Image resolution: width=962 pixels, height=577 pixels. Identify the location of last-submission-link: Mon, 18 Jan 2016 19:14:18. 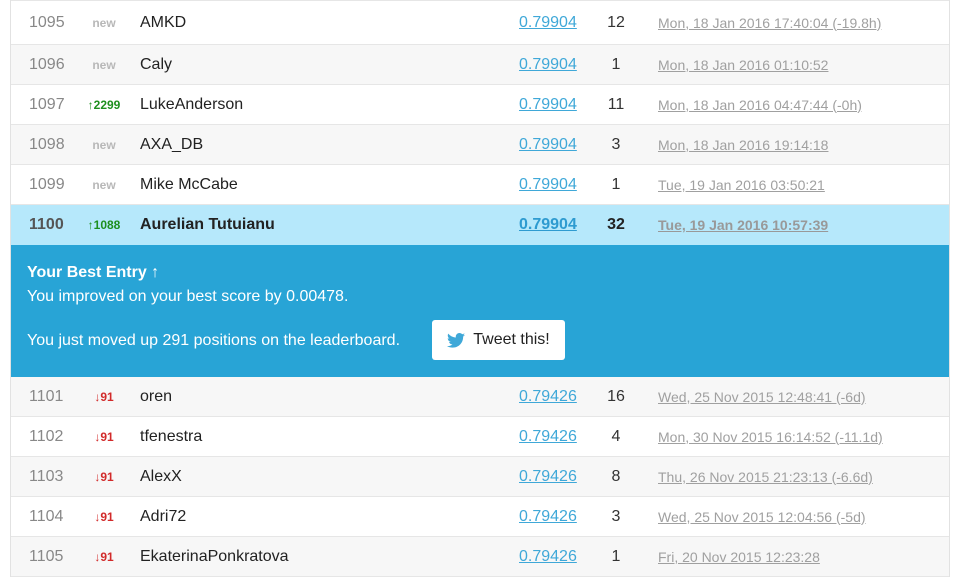
(743, 144).